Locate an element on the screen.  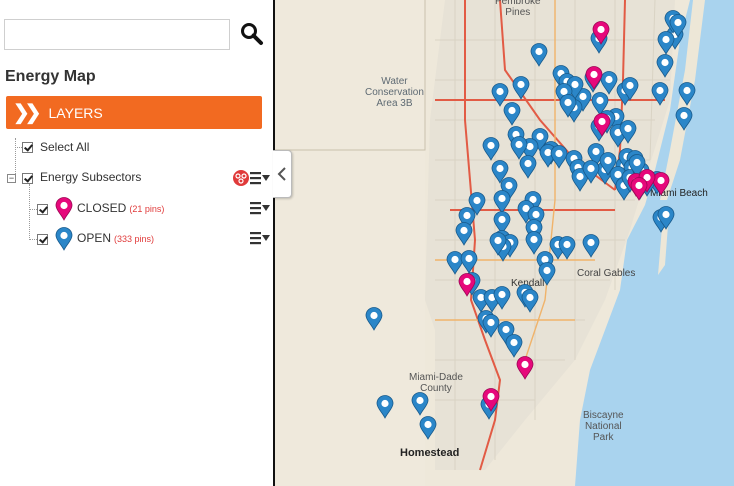
closed-layer-label: CLOSED (21 pins) is located at coordinates (120, 208).